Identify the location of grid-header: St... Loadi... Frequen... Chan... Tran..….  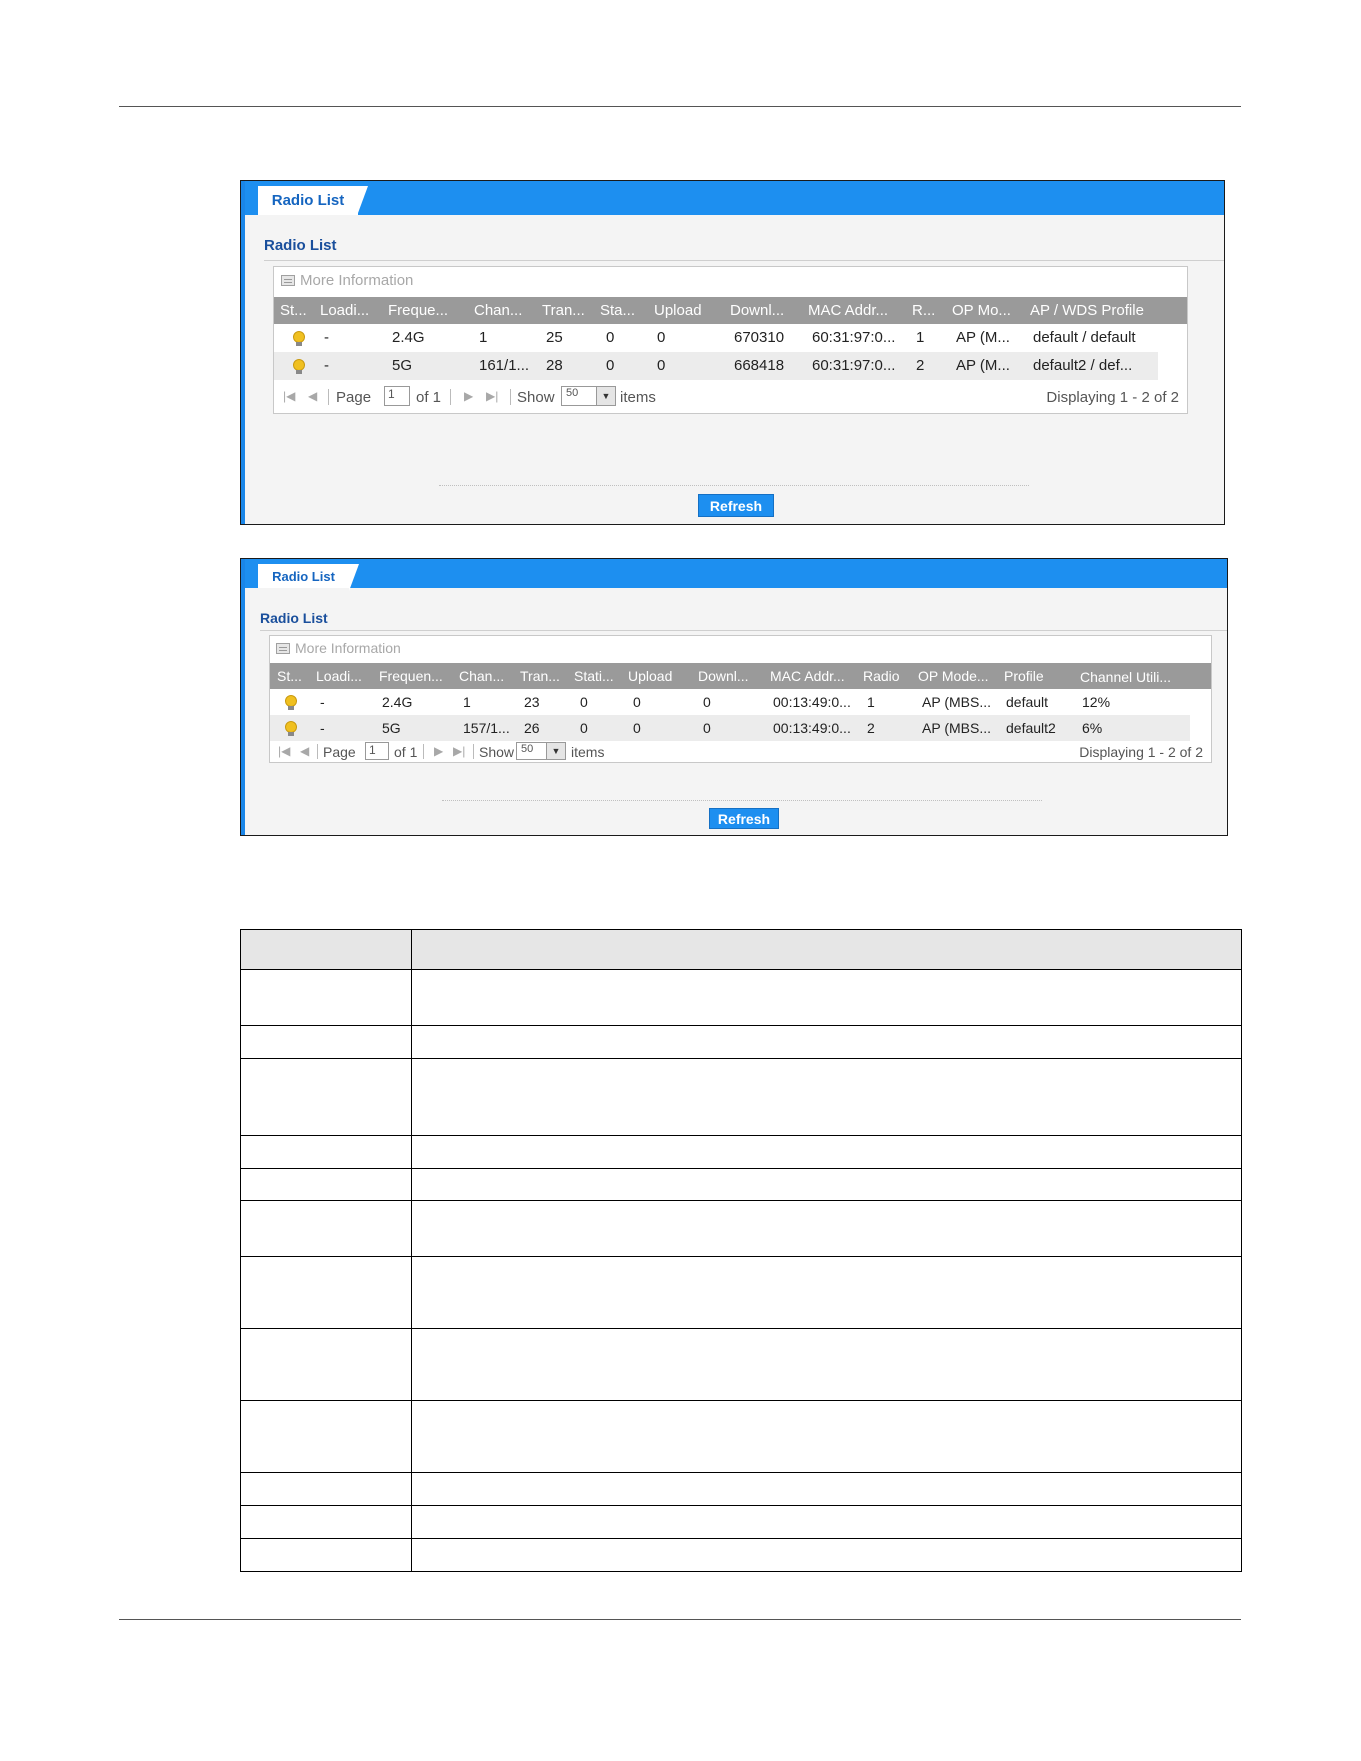
(740, 676).